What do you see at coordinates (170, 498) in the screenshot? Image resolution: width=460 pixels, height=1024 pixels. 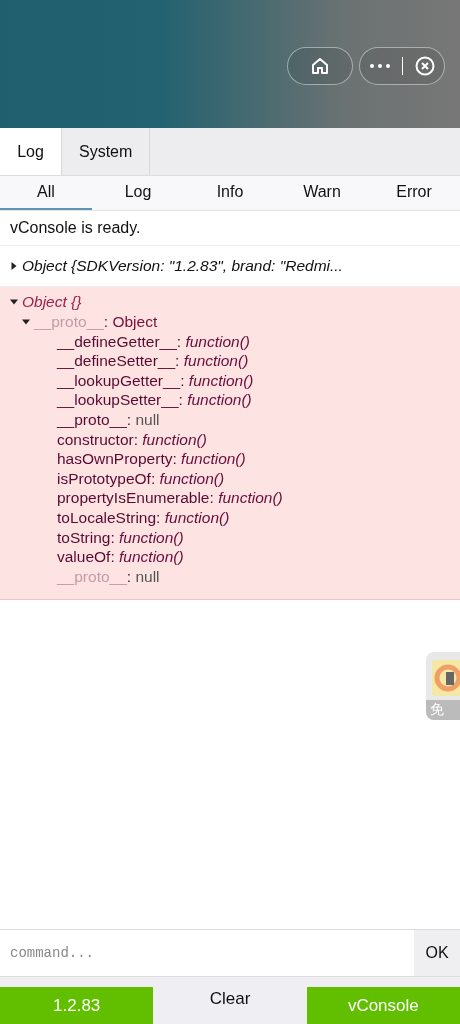 I see `property-line: propertyIsEnumerable: function()` at bounding box center [170, 498].